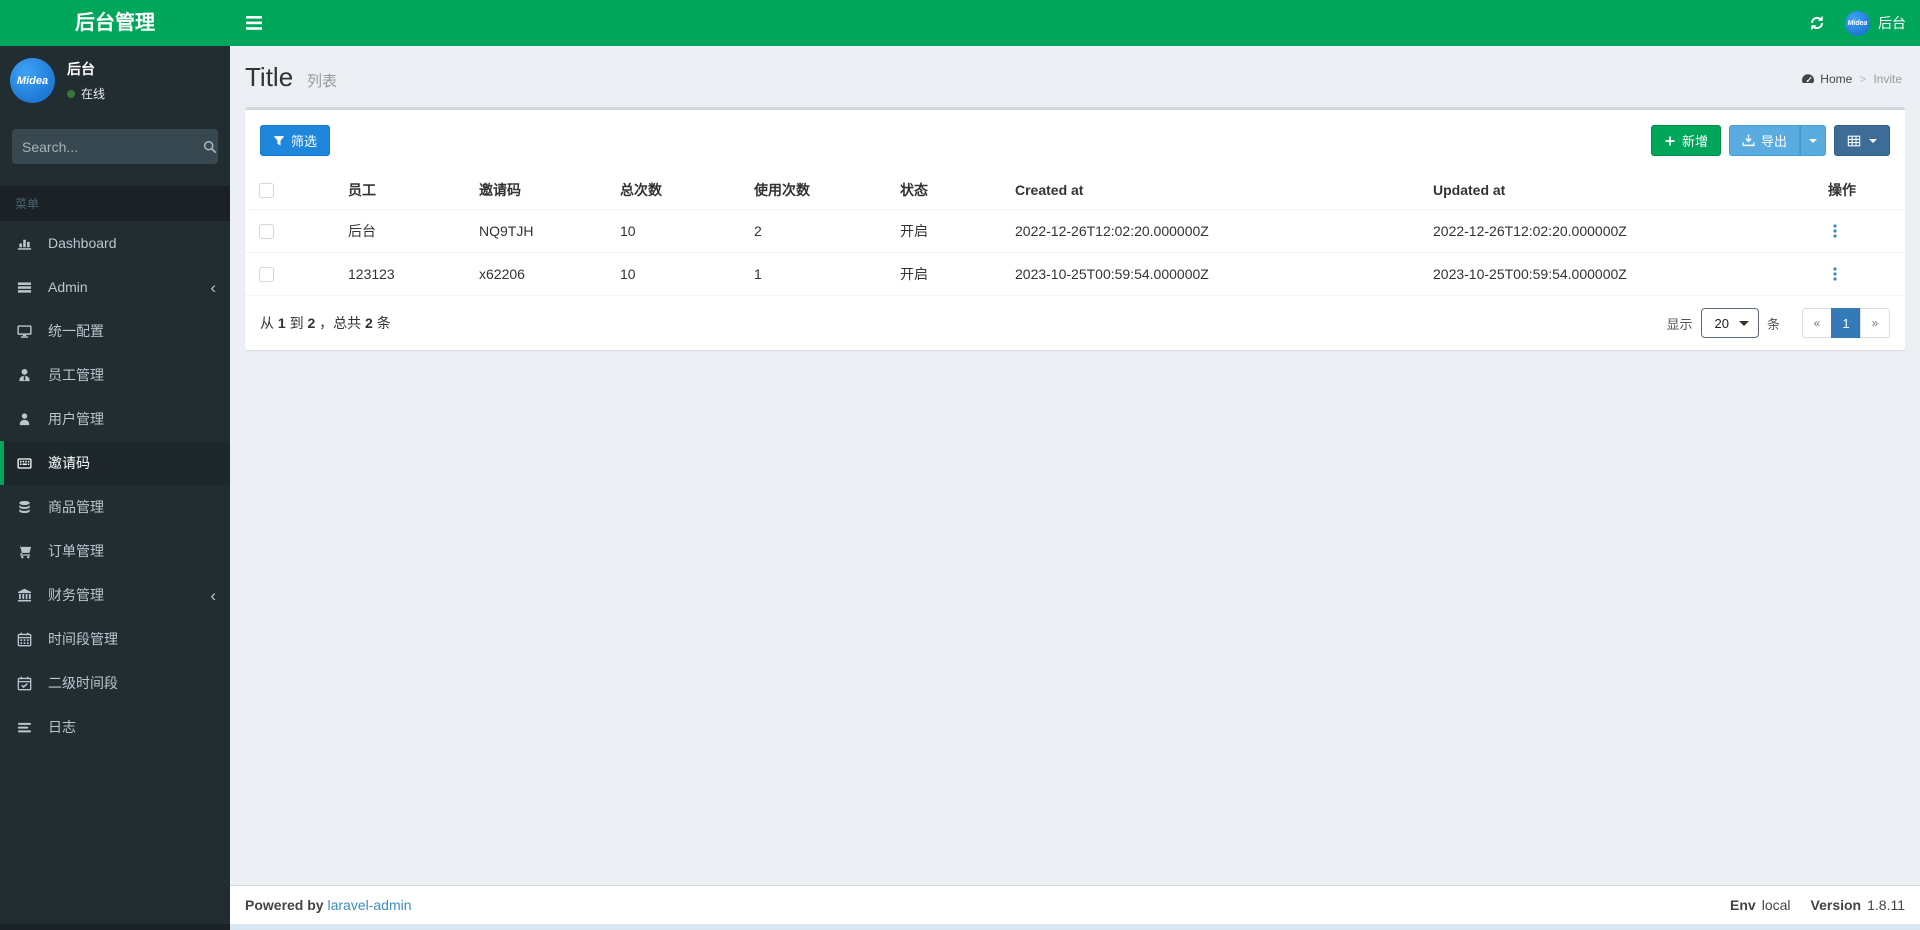 The height and width of the screenshot is (930, 1920). What do you see at coordinates (295, 140) in the screenshot?
I see `filter-button: 筛选` at bounding box center [295, 140].